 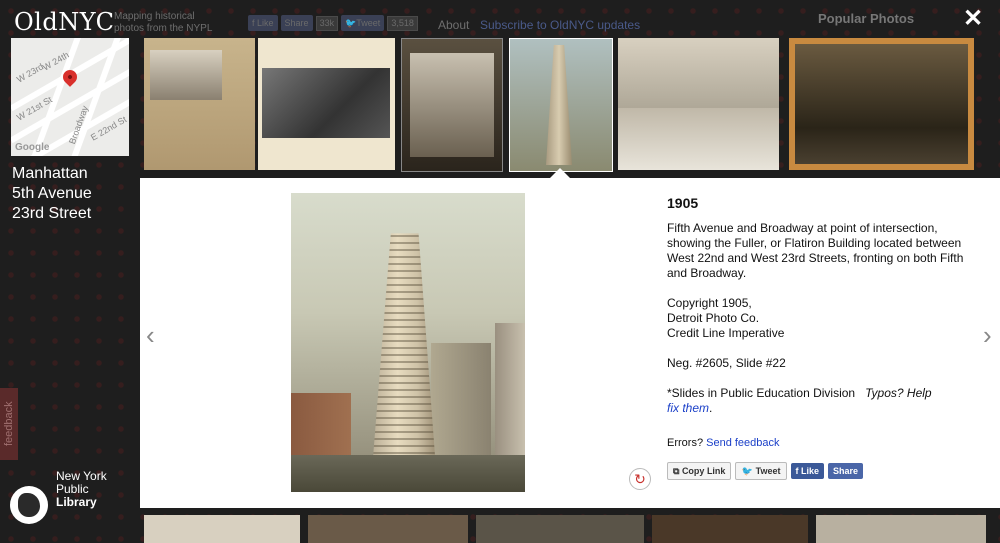 What do you see at coordinates (263, 23) in the screenshot?
I see `header-like-button: f Like` at bounding box center [263, 23].